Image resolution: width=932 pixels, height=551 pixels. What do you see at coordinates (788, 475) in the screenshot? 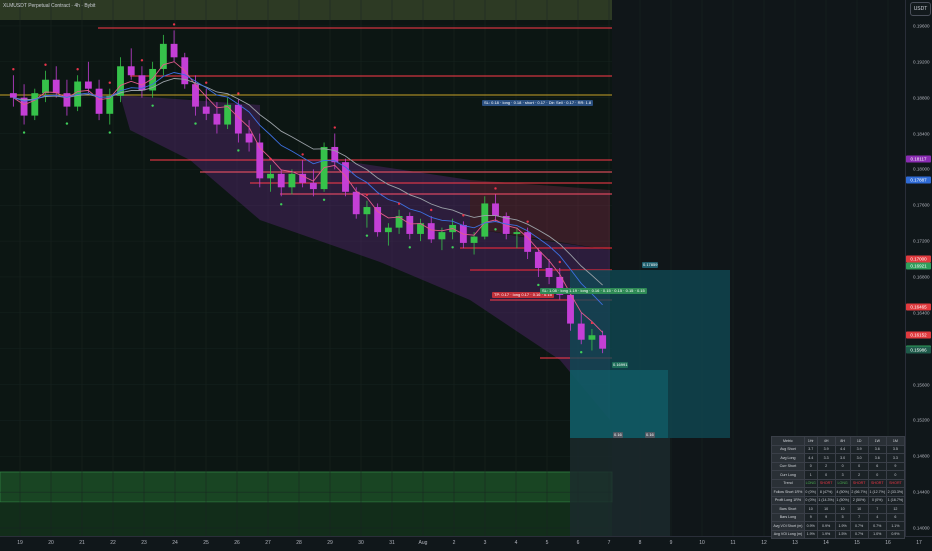
I see `stats-row-label: Curr Long` at bounding box center [788, 475].